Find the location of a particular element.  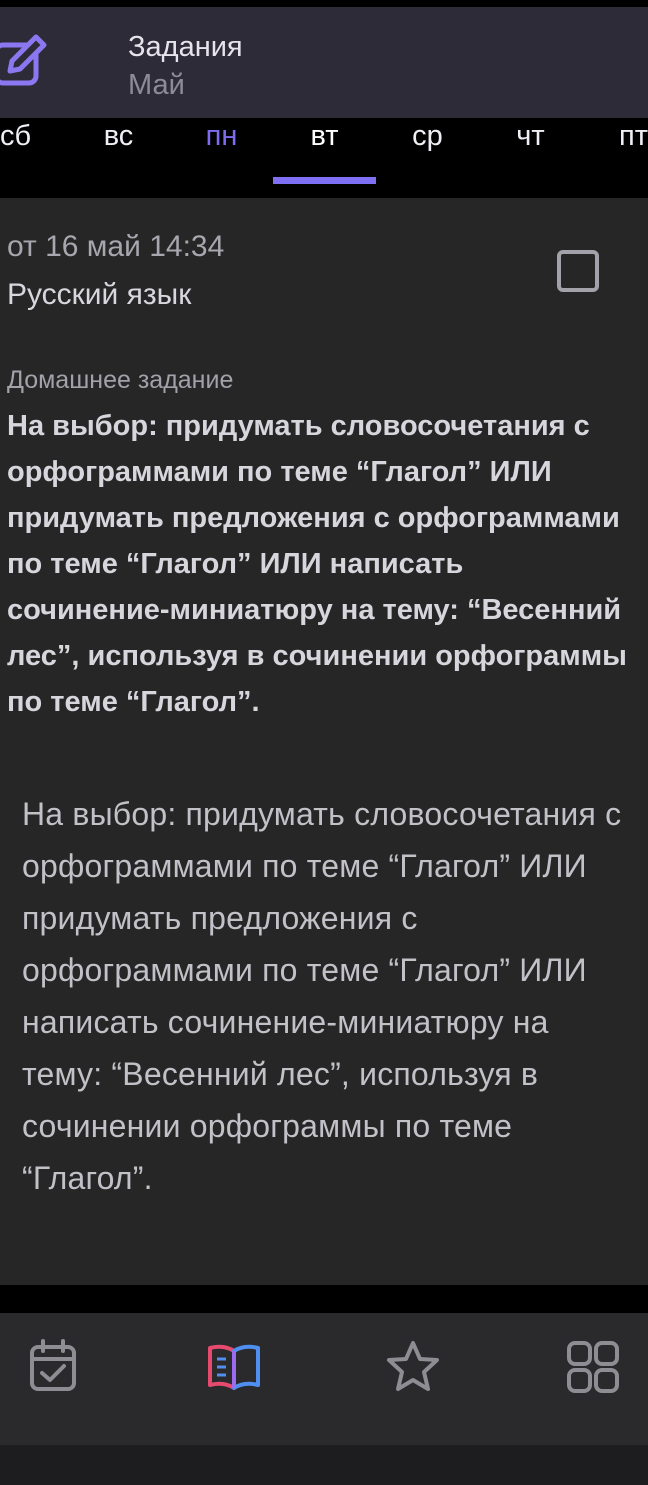

tab-day-sat: сб is located at coordinates (33, 158).